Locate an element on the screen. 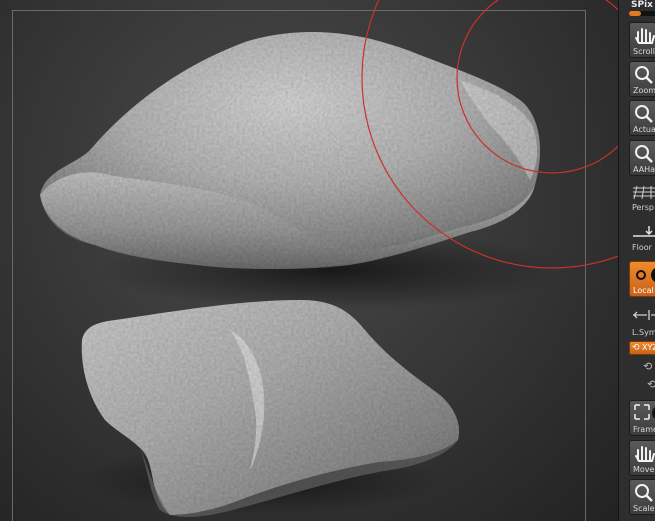 The height and width of the screenshot is (521, 655). scroll-button: Scroll is located at coordinates (642, 40).